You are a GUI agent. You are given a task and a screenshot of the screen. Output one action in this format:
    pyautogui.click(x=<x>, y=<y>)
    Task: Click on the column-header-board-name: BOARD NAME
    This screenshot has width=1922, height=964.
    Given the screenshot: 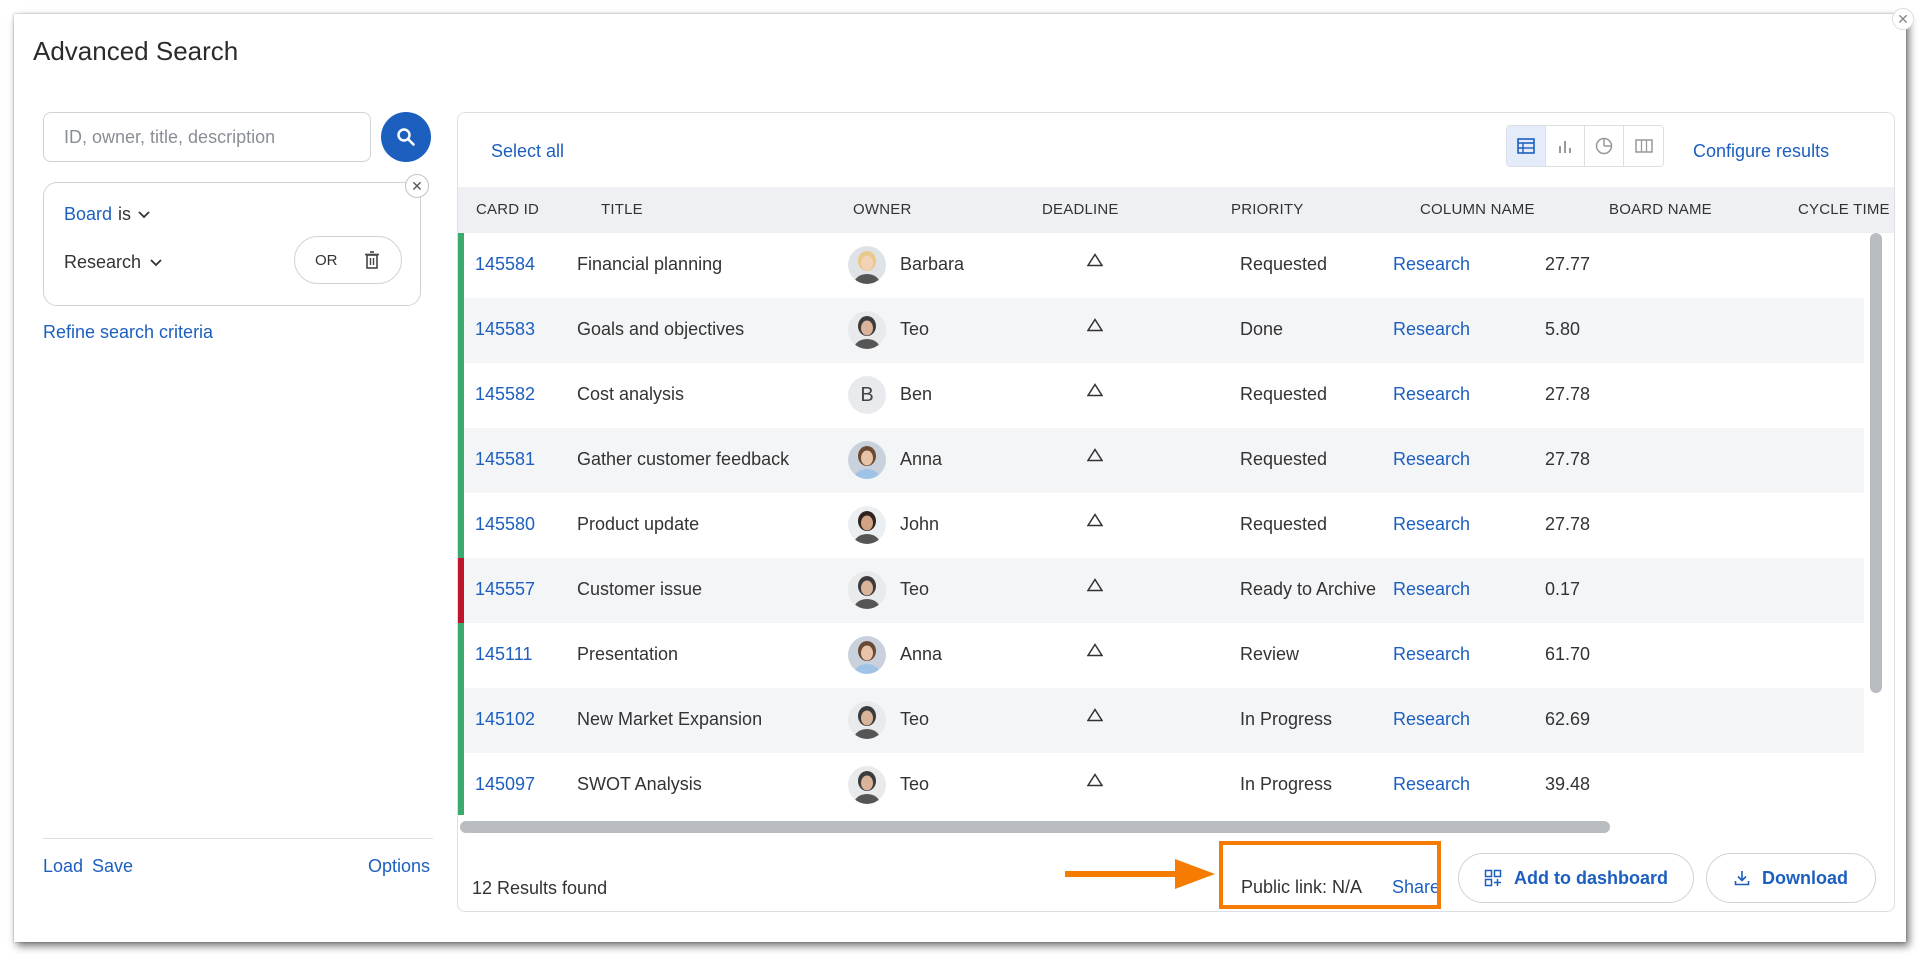 What is the action you would take?
    pyautogui.click(x=1660, y=209)
    